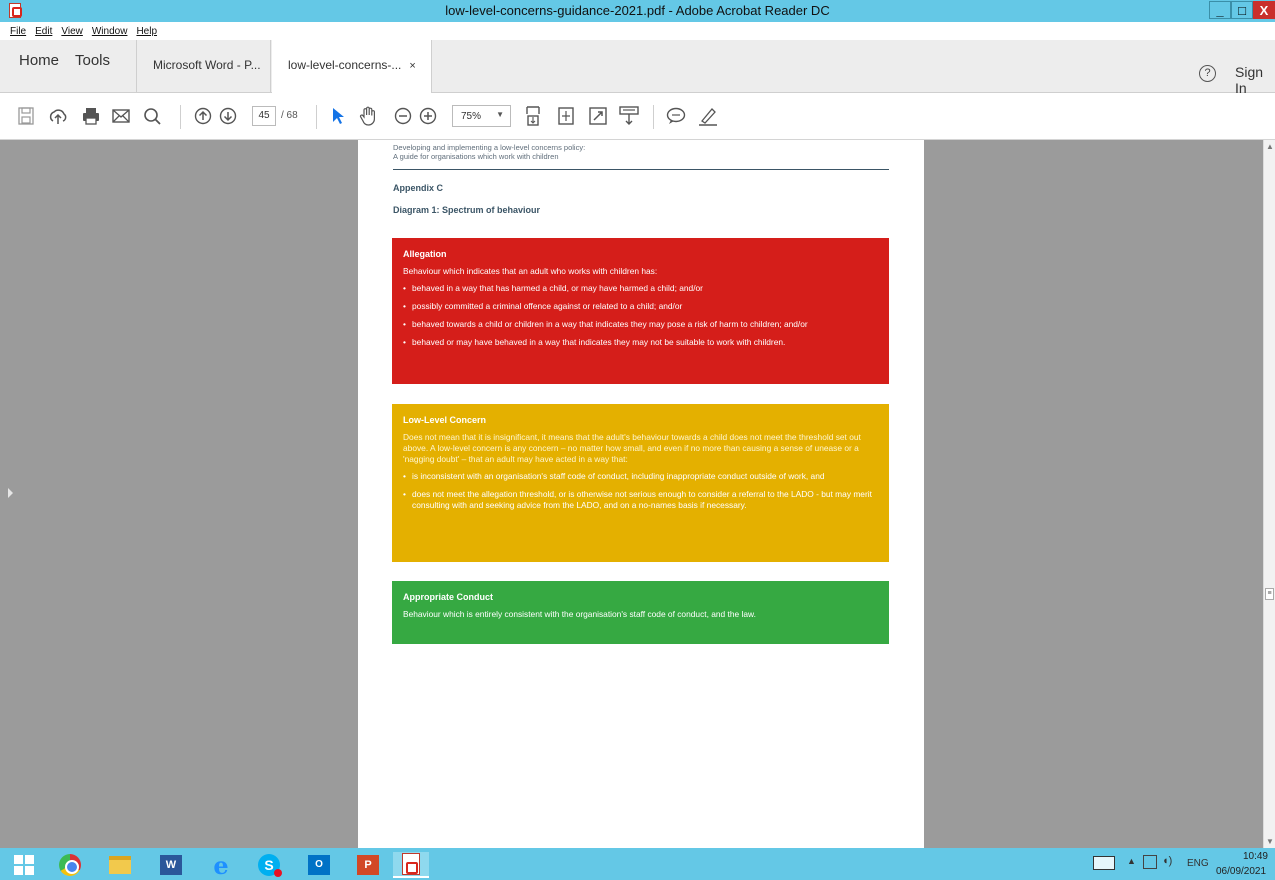 This screenshot has height=880, width=1275. I want to click on toolbar: 45 / 68 75% ▼, so click(637, 116).